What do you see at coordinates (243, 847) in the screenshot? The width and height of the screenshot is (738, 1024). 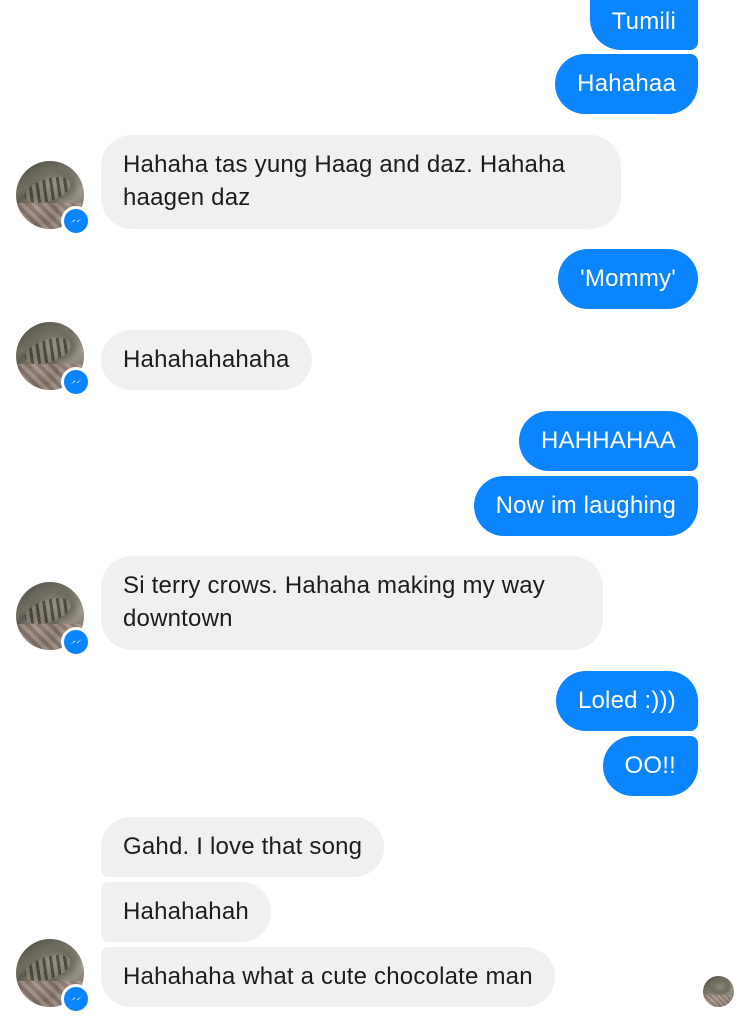 I see `message-bubble-incoming: Gahd. I love that song` at bounding box center [243, 847].